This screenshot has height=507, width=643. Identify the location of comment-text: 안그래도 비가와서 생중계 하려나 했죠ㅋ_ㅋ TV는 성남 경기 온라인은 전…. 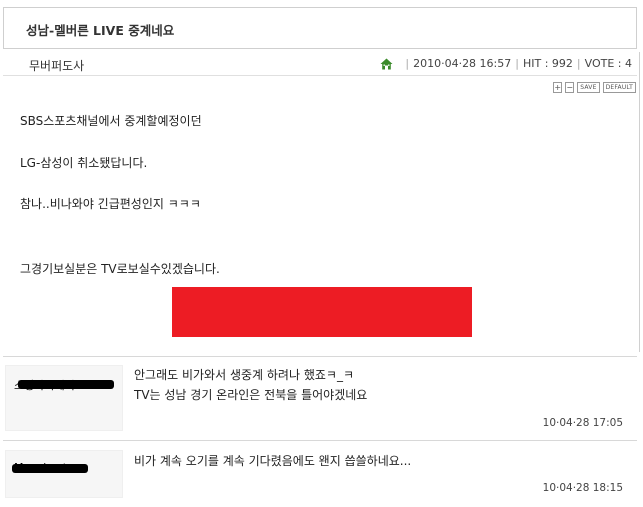
(250, 385).